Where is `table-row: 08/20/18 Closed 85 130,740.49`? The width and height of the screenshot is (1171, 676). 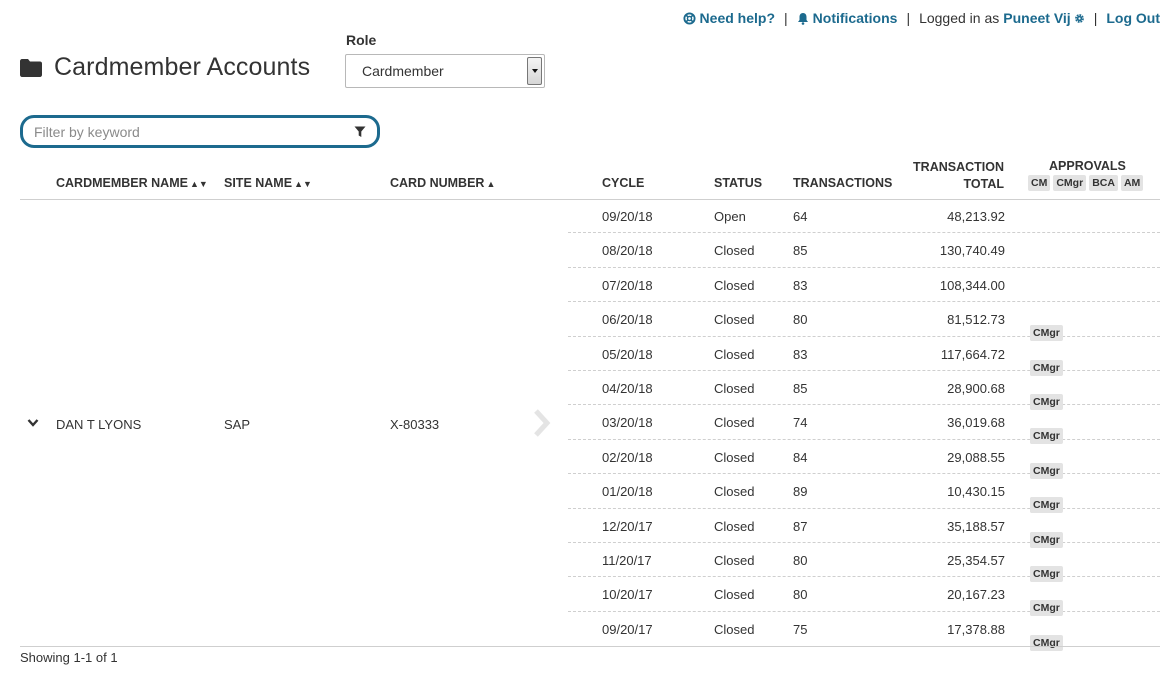 table-row: 08/20/18 Closed 85 130,740.49 is located at coordinates (864, 250).